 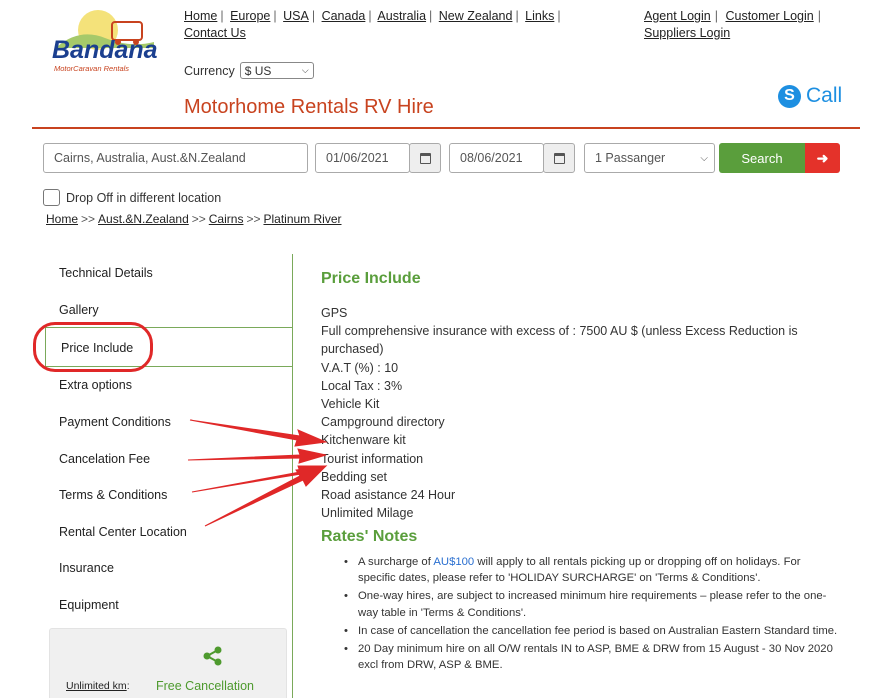 I want to click on sidebar-item-gallery: Gallery, so click(x=79, y=310).